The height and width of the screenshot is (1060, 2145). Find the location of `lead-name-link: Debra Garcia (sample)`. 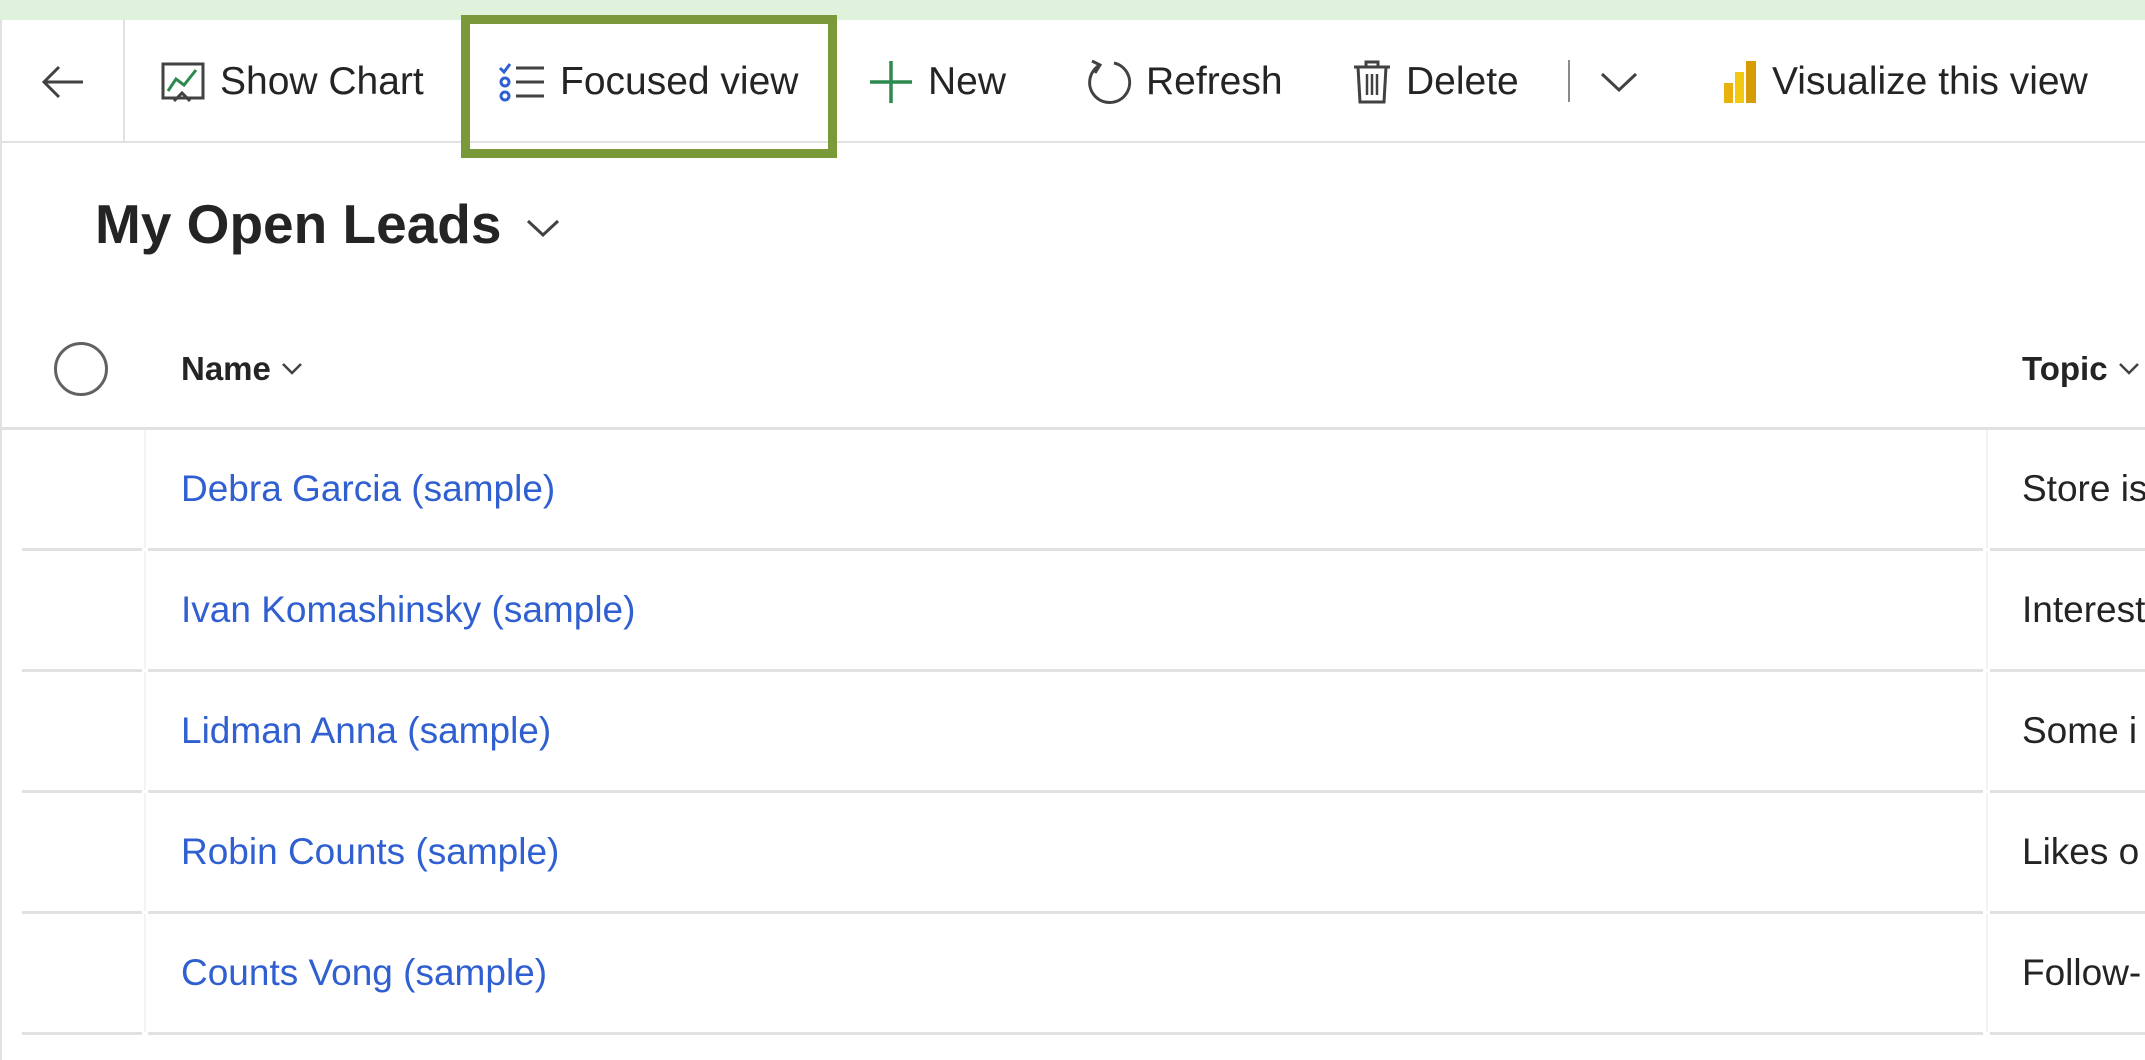

lead-name-link: Debra Garcia (sample) is located at coordinates (368, 489).